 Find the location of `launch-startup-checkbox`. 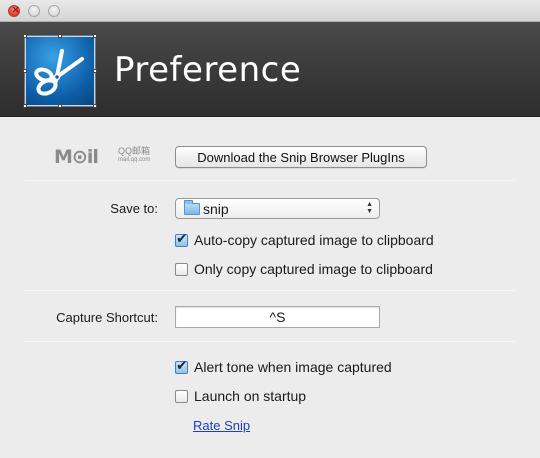

launch-startup-checkbox is located at coordinates (181, 396).